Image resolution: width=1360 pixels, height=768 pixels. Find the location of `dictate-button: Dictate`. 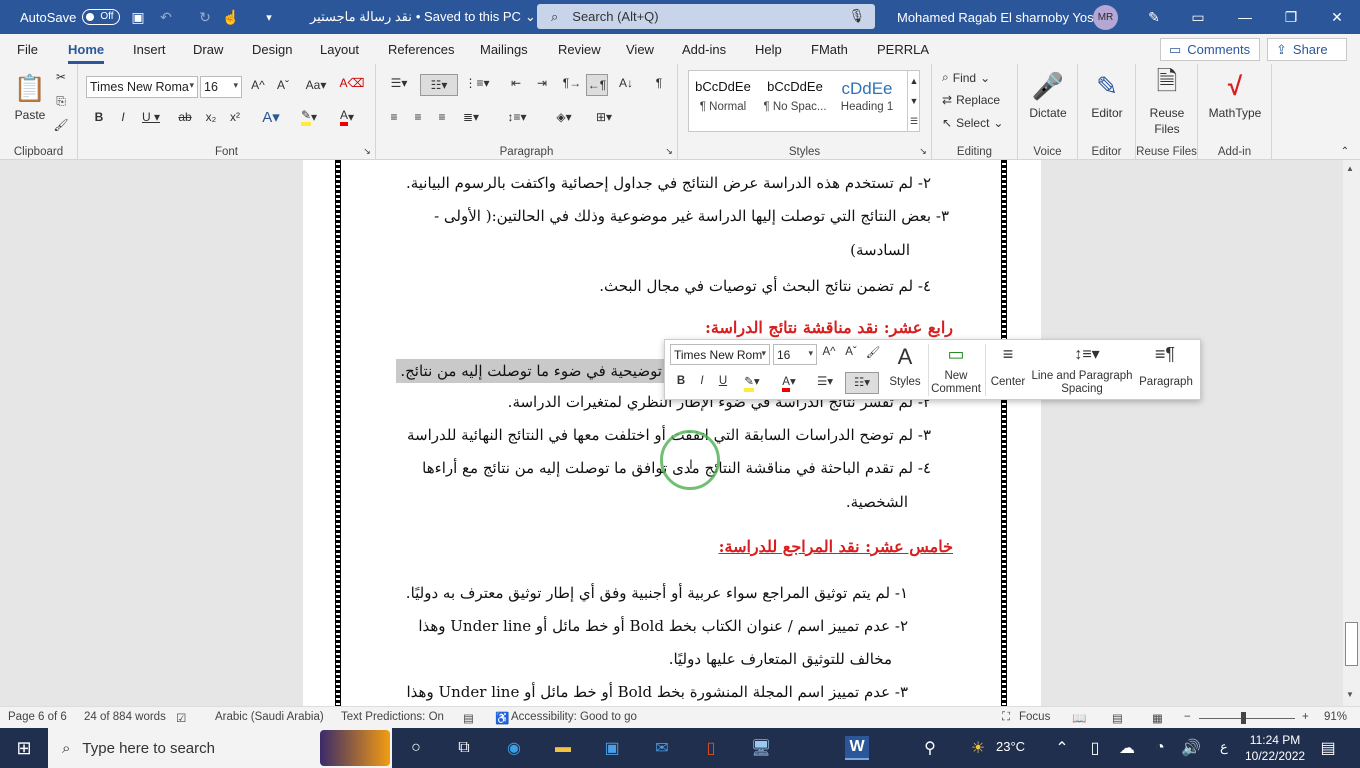

dictate-button: Dictate is located at coordinates (1048, 113).